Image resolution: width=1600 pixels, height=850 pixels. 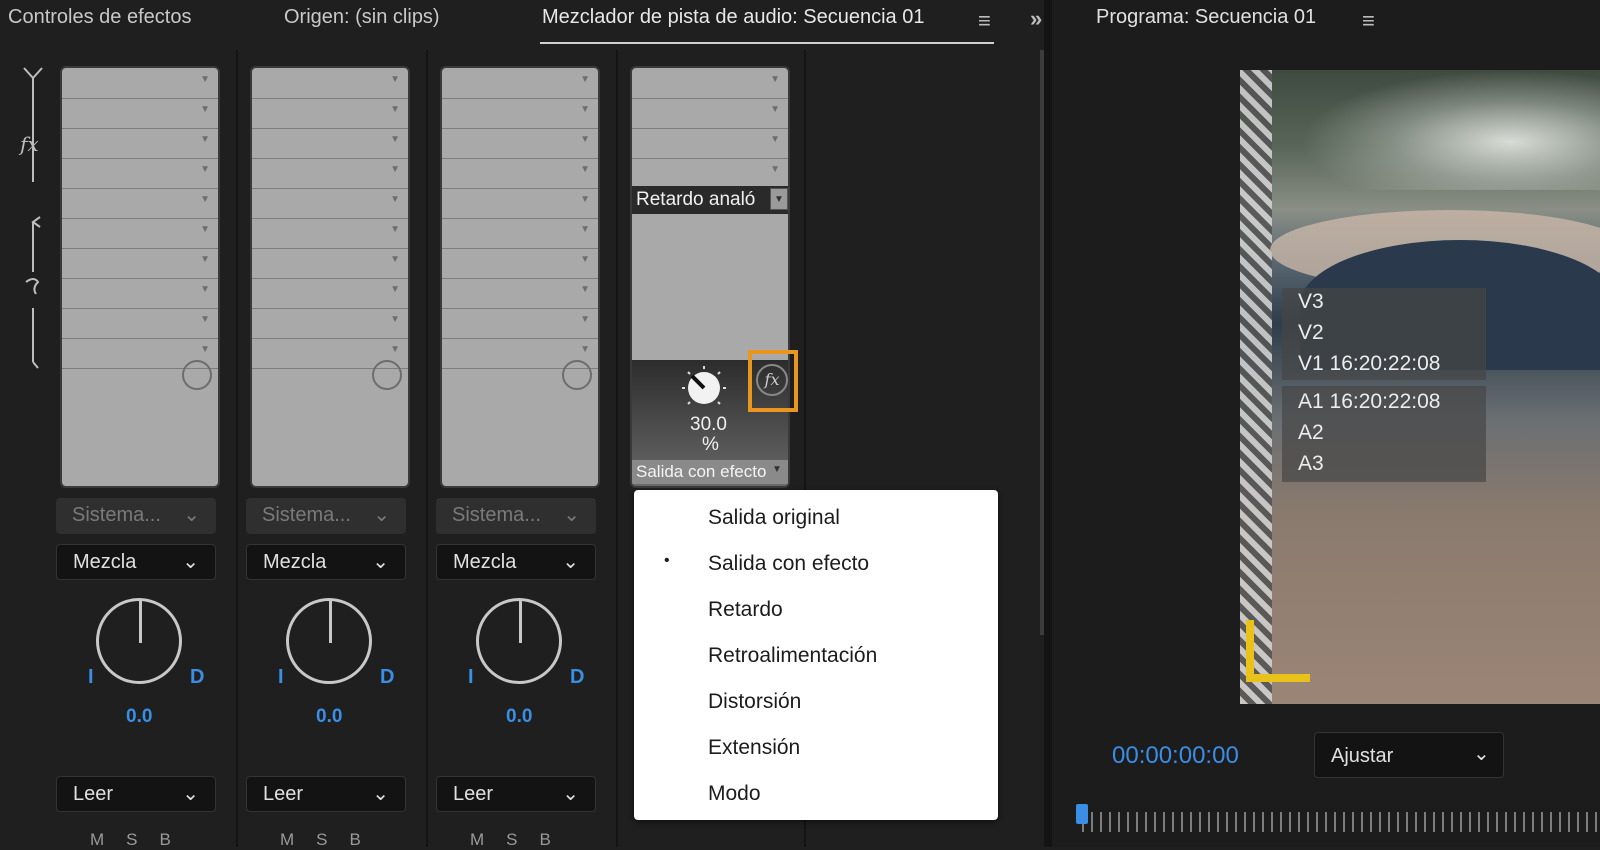 What do you see at coordinates (792, 656) in the screenshot?
I see `menu-item-retroalimentacion: Retroalimentación` at bounding box center [792, 656].